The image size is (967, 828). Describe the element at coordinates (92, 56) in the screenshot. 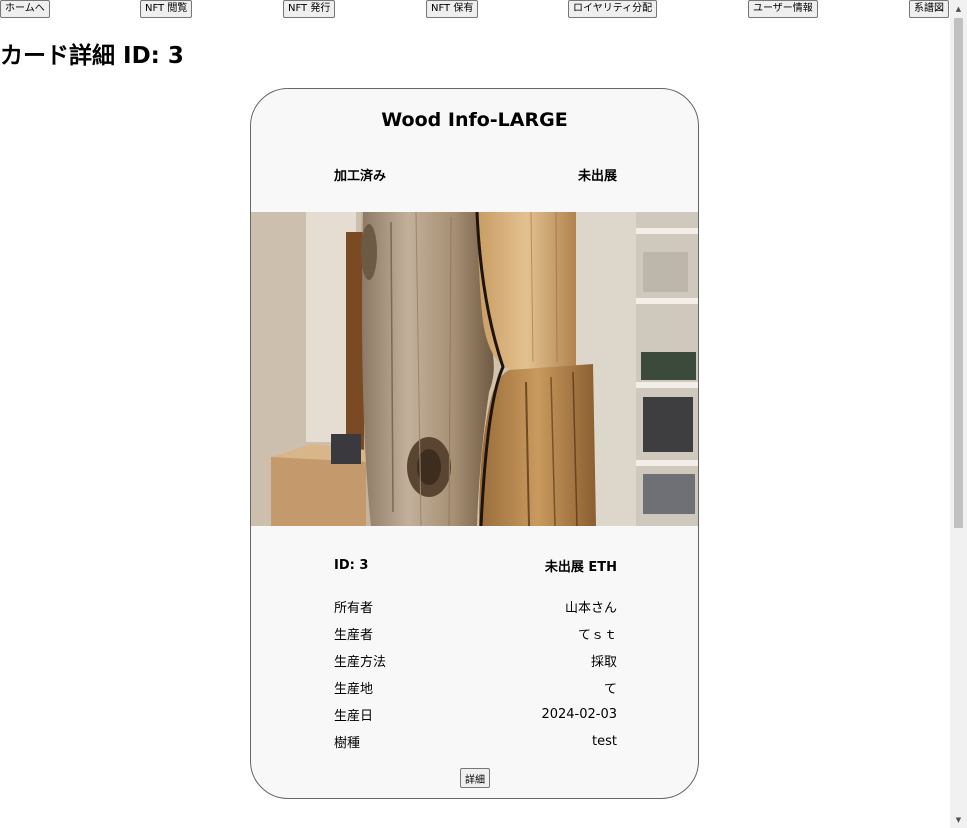

I see `page-title: カード詳細 ID: 3` at that location.